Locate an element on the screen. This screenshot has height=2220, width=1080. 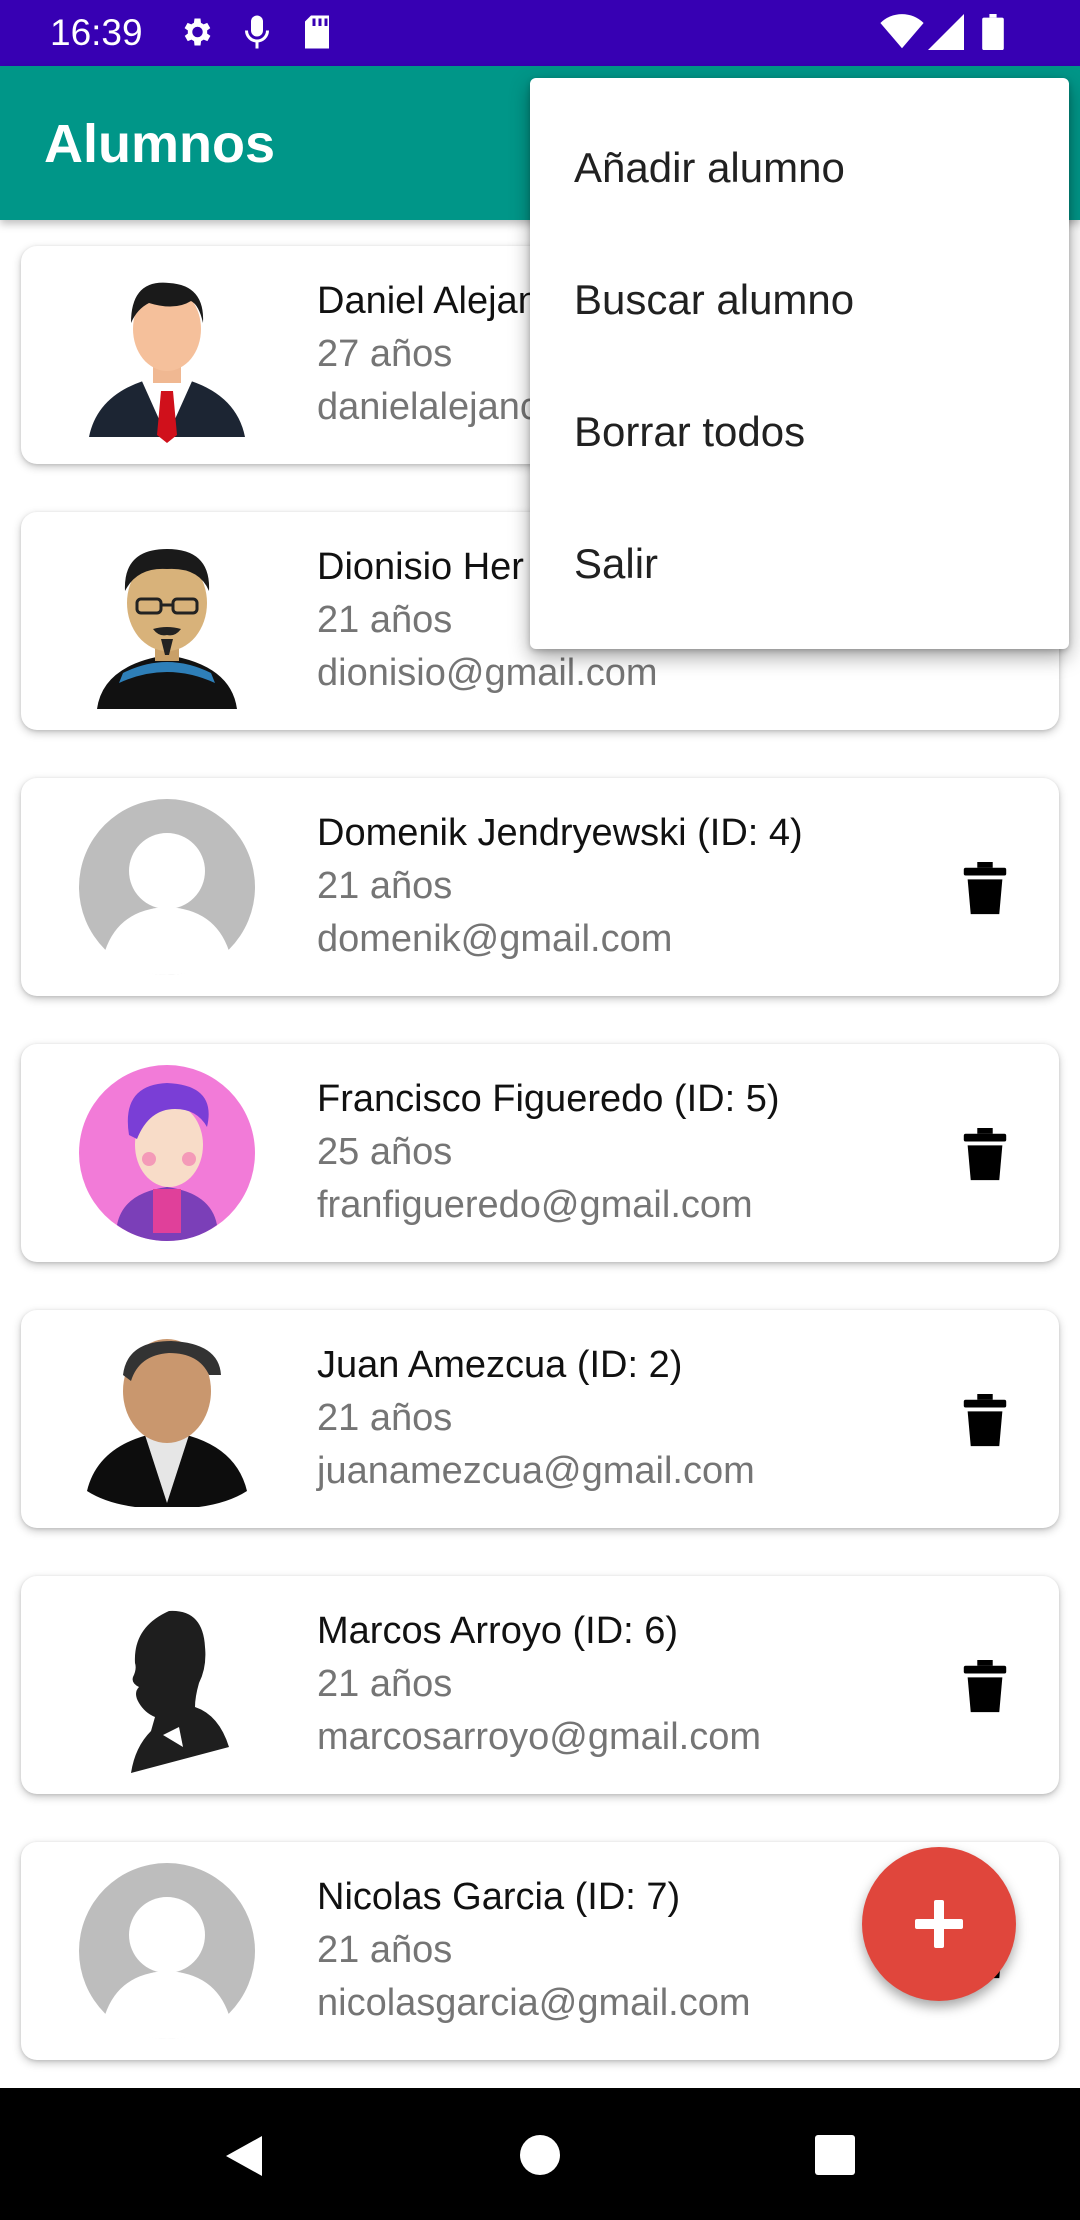
student-email: marcosarroyo@gmail.com is located at coordinates (539, 1737).